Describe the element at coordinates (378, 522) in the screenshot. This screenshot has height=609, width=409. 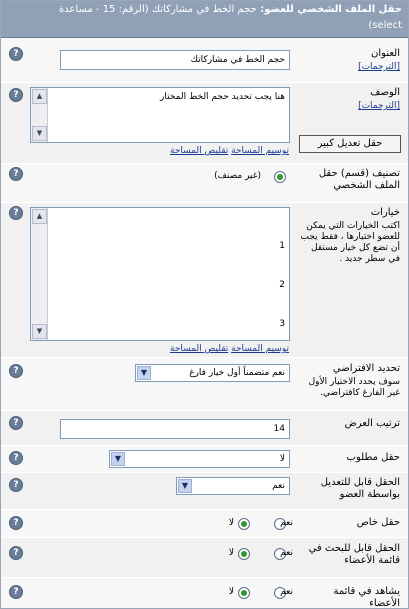
I see `private-label: حقل خاص` at that location.